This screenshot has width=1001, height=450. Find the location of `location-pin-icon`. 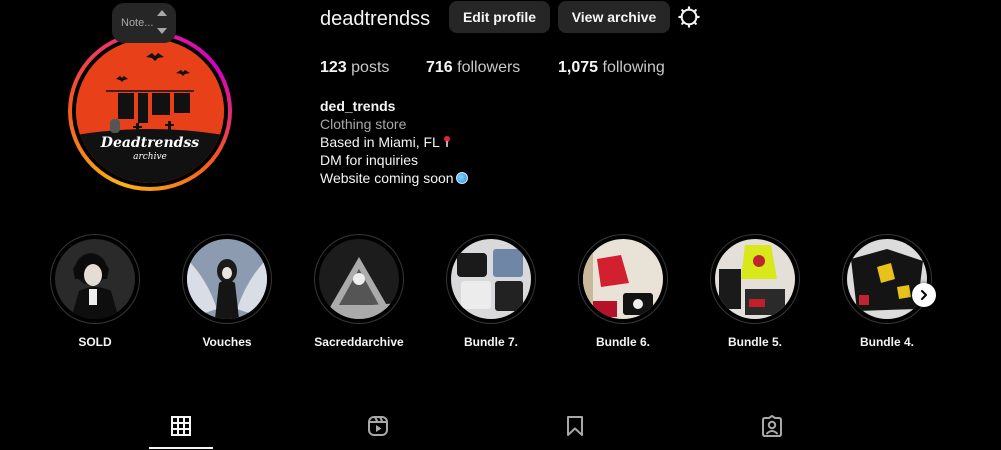

location-pin-icon is located at coordinates (447, 141).